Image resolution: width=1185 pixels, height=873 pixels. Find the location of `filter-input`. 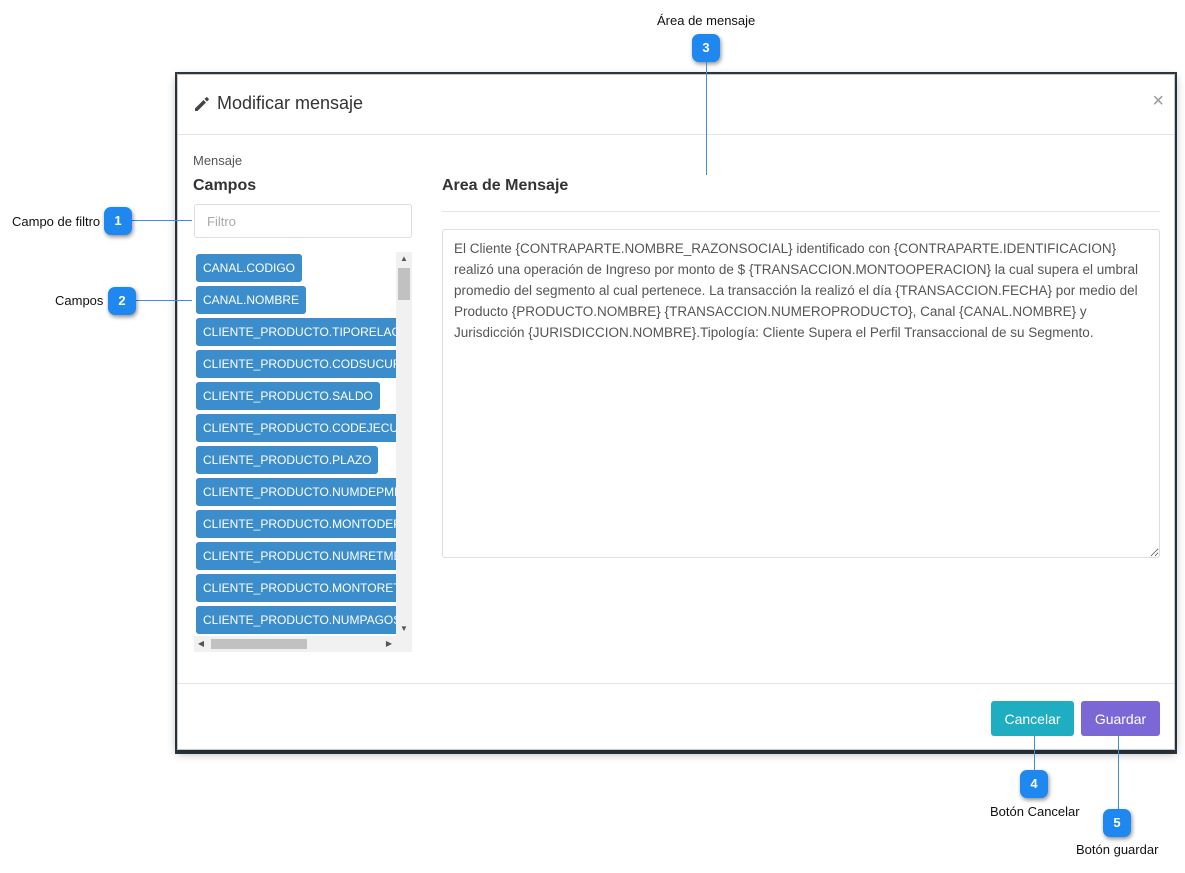

filter-input is located at coordinates (303, 221).